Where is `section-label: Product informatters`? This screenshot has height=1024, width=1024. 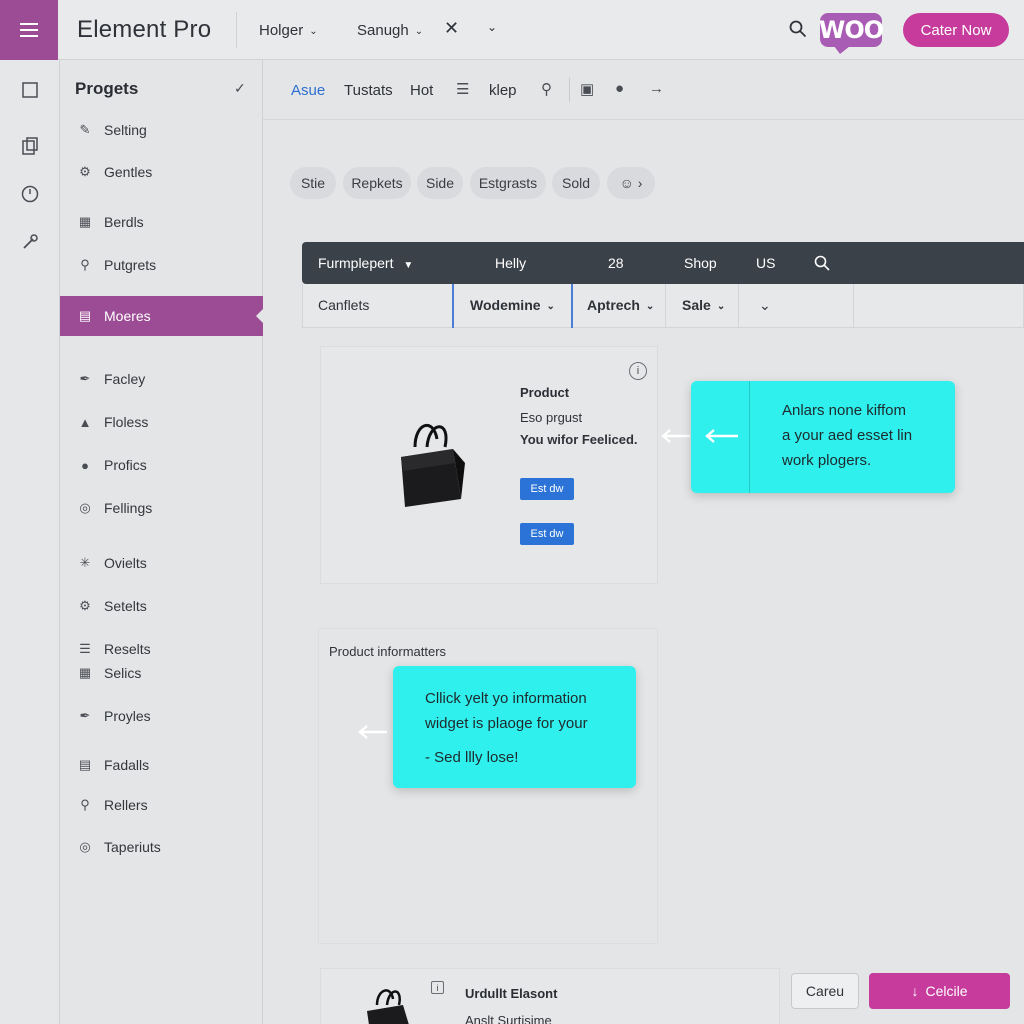 section-label: Product informatters is located at coordinates (388, 651).